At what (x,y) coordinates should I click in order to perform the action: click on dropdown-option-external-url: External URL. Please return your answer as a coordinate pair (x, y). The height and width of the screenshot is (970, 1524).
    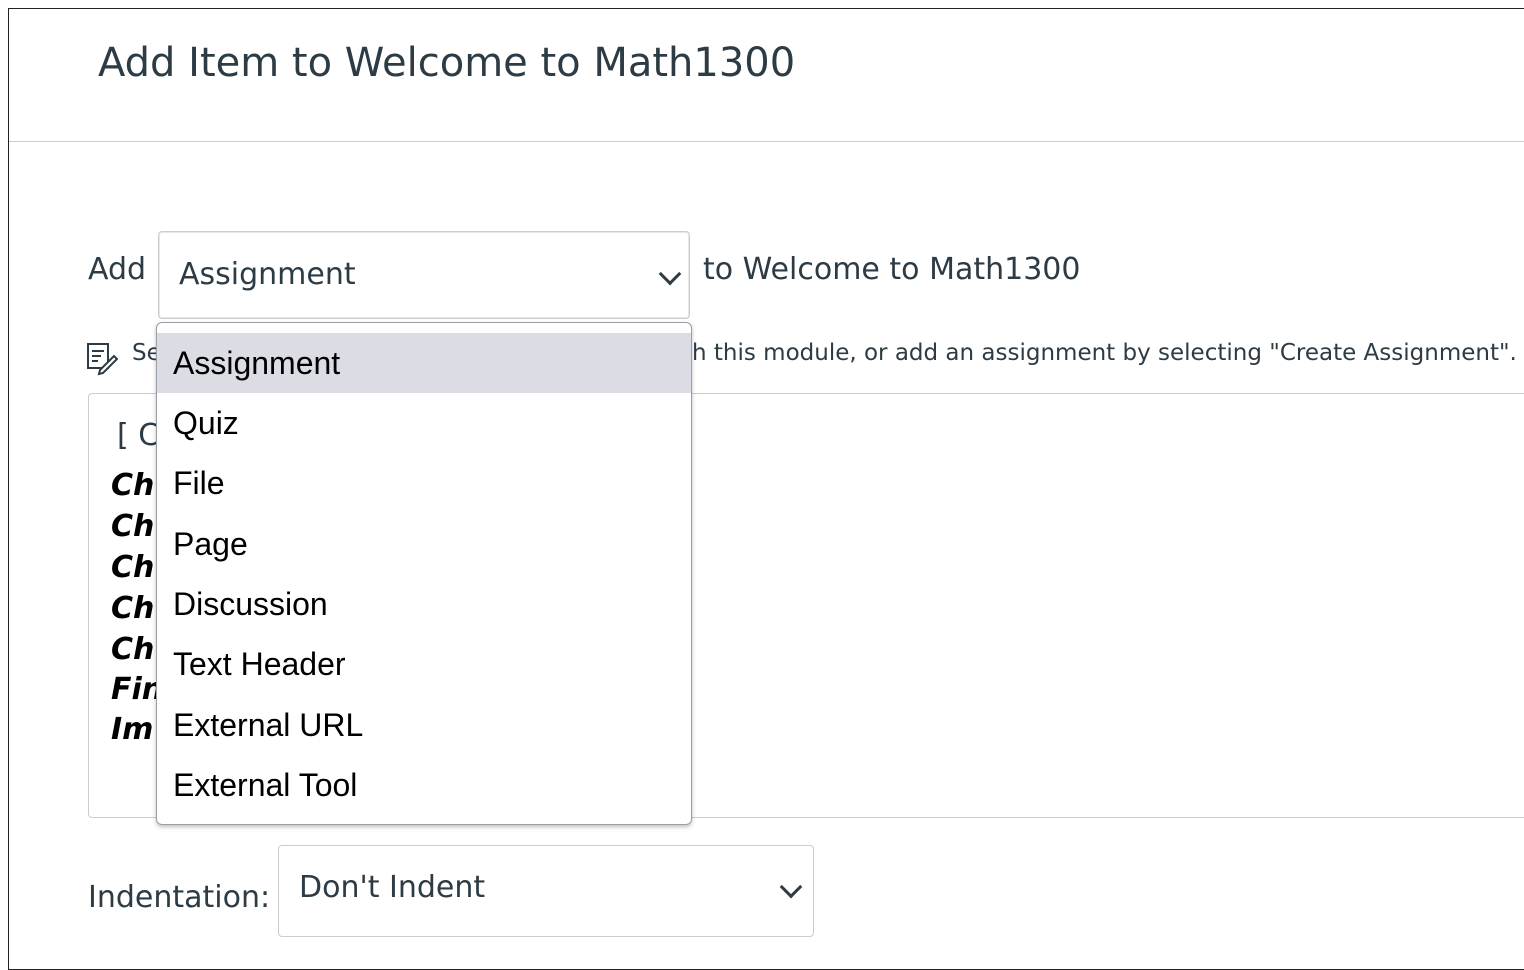
    Looking at the image, I should click on (424, 725).